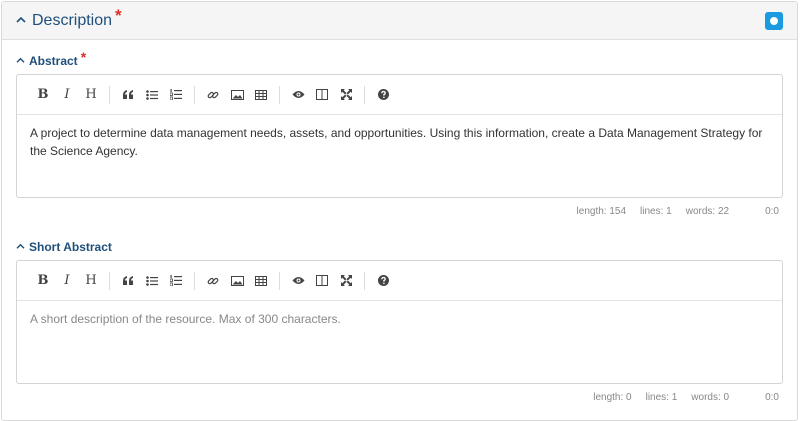  I want to click on short-abstract-label-row: Short Abstract, so click(399, 247).